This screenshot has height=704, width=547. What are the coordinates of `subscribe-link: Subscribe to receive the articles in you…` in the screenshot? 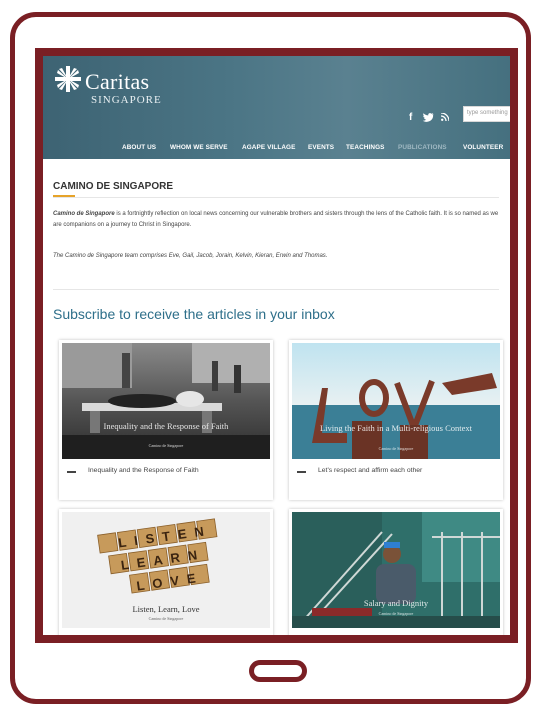 It's located at (194, 314).